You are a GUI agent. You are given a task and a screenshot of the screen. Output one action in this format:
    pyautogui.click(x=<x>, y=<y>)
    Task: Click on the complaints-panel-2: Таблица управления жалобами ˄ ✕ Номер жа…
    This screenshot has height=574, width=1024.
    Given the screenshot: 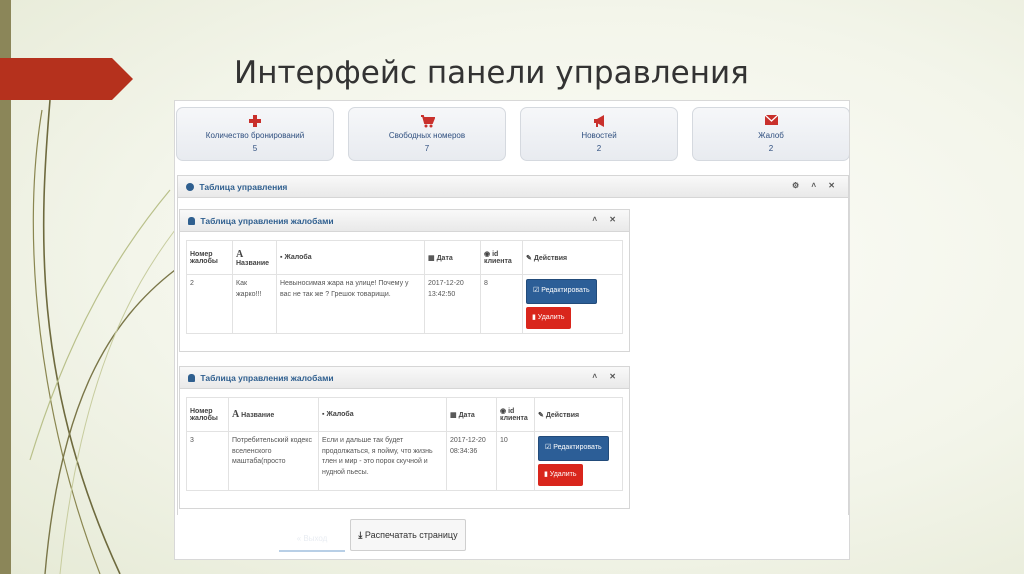 What is the action you would take?
    pyautogui.click(x=404, y=437)
    